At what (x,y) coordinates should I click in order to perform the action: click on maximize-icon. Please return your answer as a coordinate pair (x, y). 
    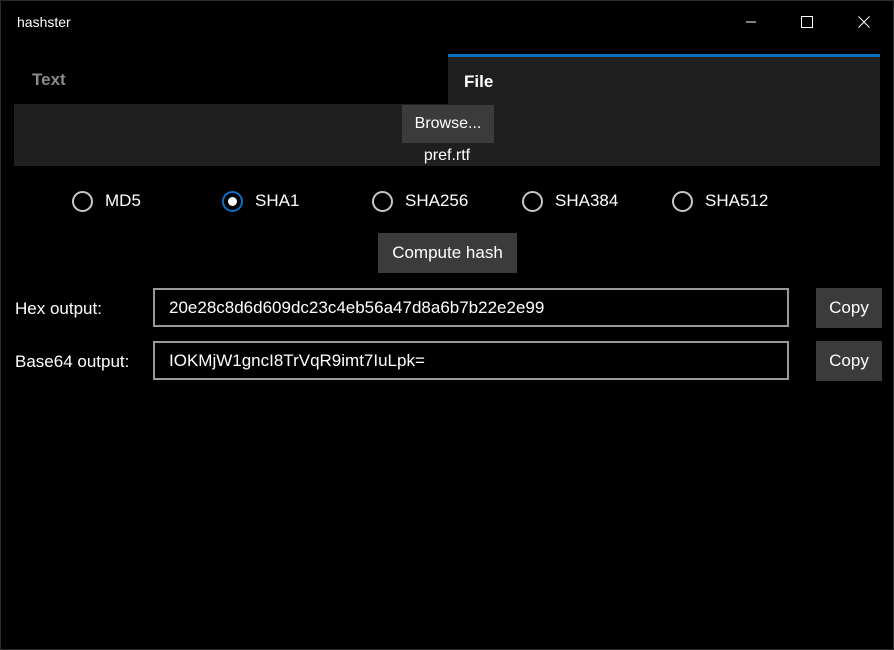
    Looking at the image, I should click on (807, 22).